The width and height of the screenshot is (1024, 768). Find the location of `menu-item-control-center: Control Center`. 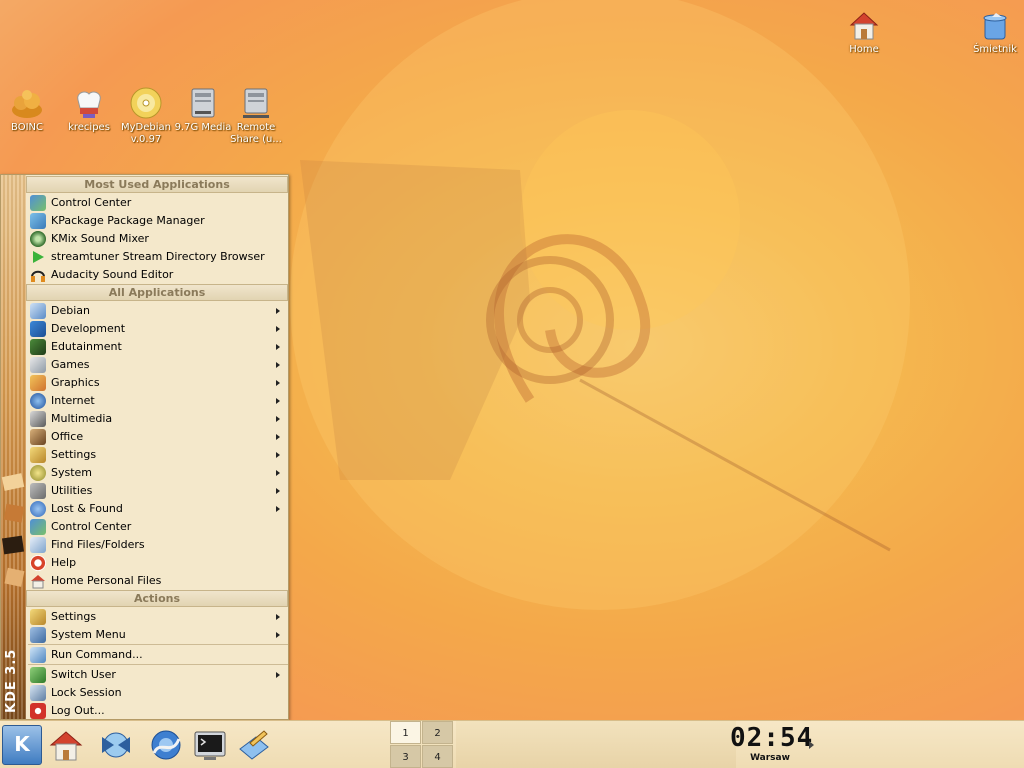

menu-item-control-center: Control Center is located at coordinates (157, 203).